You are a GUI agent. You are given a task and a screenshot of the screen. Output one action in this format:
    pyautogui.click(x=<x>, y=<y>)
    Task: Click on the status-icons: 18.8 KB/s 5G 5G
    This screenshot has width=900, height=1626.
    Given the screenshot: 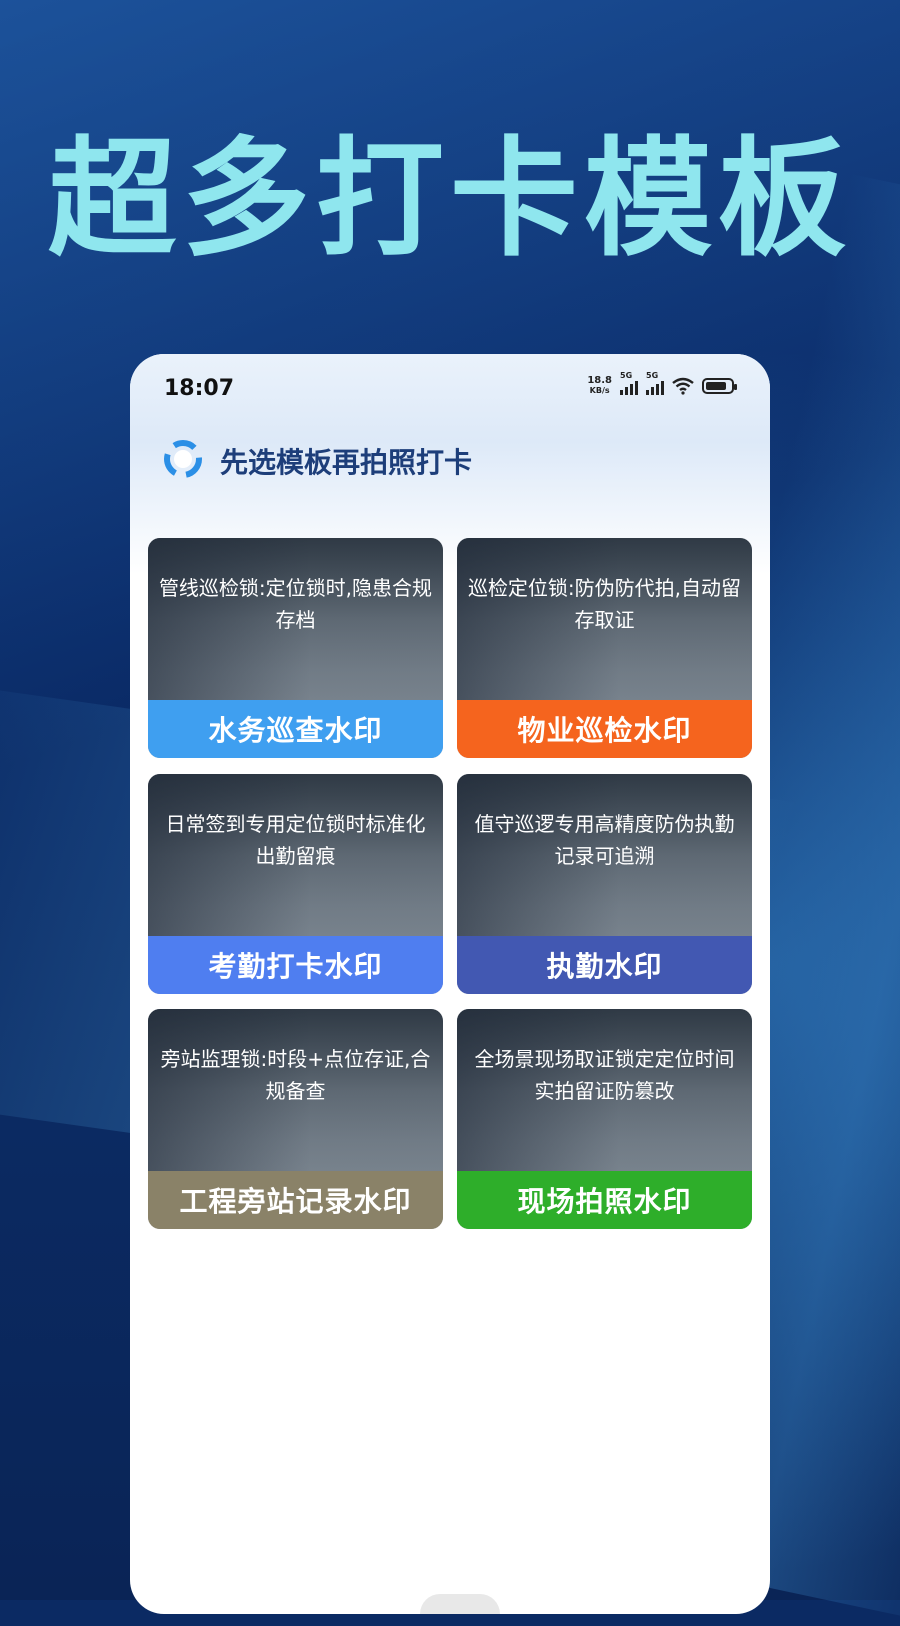 What is the action you would take?
    pyautogui.click(x=662, y=383)
    